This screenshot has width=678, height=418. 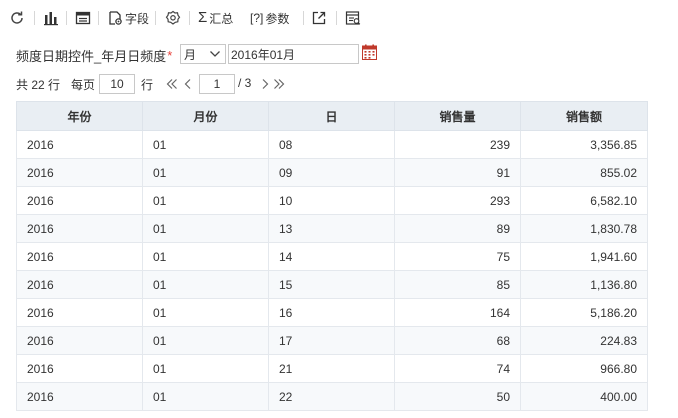 What do you see at coordinates (584, 256) in the screenshot?
I see `cell-sales-amount: 1,941.60` at bounding box center [584, 256].